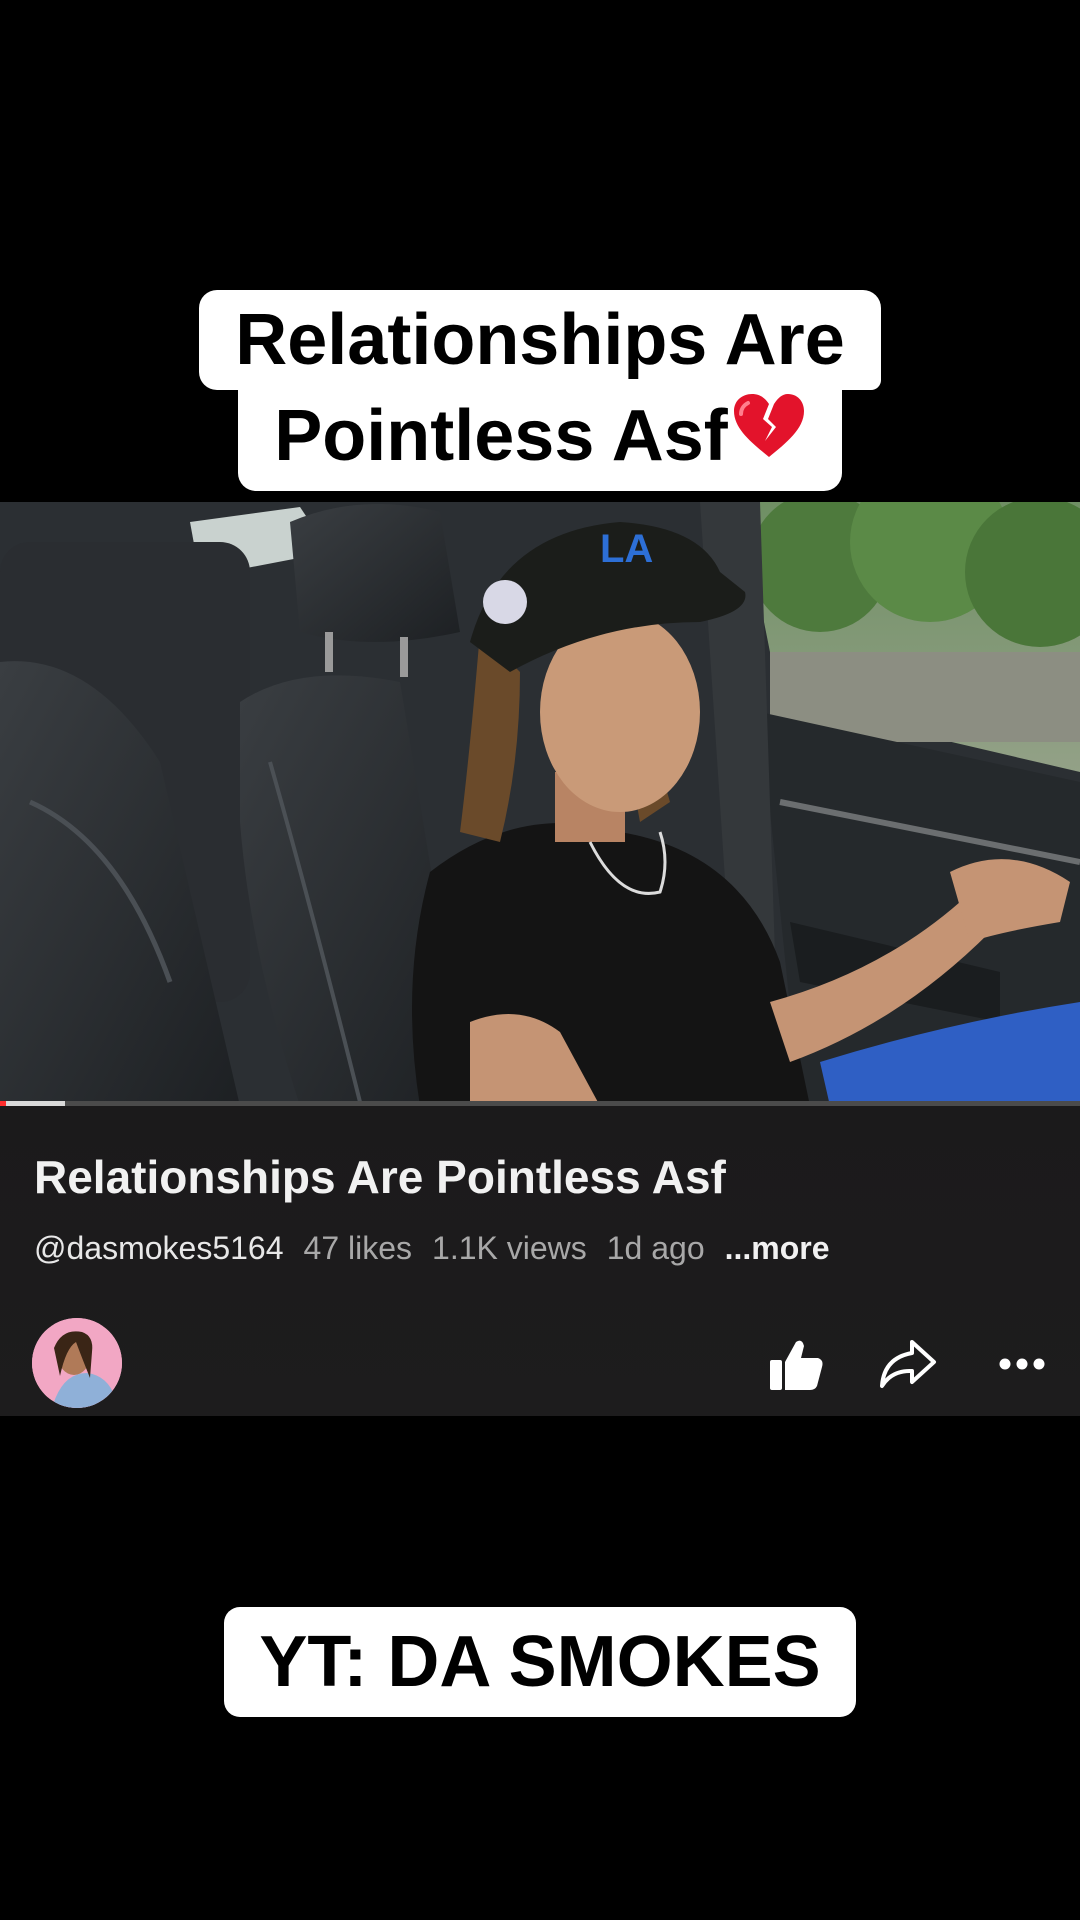 Image resolution: width=1080 pixels, height=1920 pixels. Describe the element at coordinates (358, 1248) in the screenshot. I see `like-count: 47 likes` at that location.